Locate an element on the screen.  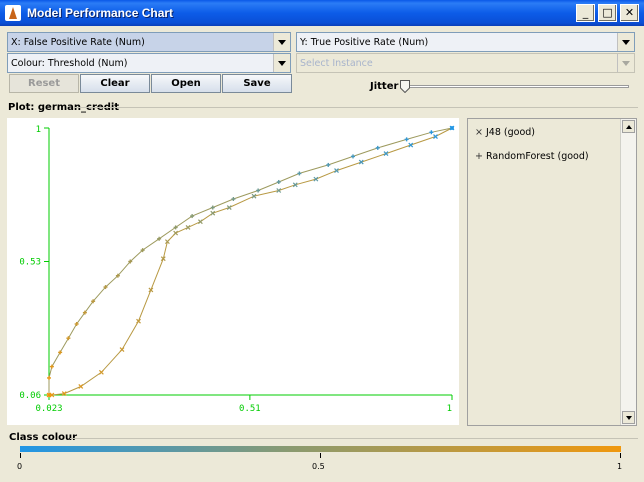
x-tick-label: 0.023 is located at coordinates (48, 409).